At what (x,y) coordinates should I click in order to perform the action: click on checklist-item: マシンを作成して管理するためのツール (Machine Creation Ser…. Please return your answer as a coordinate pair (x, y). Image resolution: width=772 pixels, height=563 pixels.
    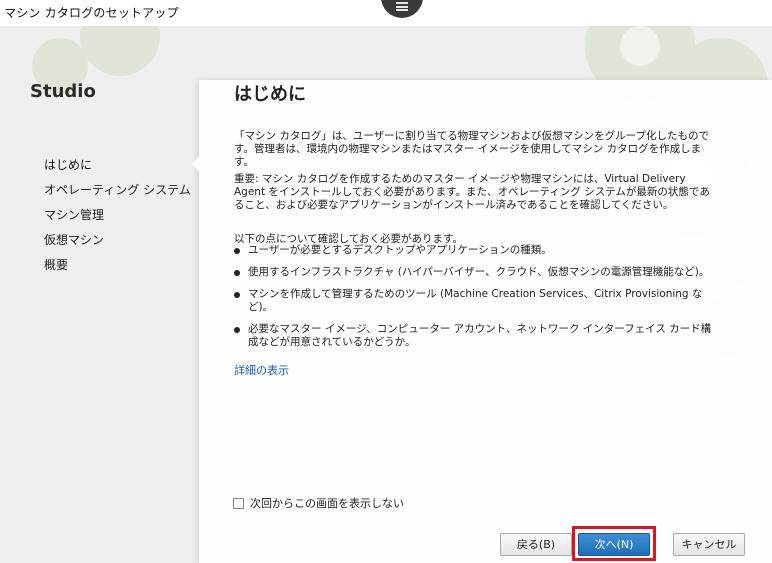
    Looking at the image, I should click on (476, 301).